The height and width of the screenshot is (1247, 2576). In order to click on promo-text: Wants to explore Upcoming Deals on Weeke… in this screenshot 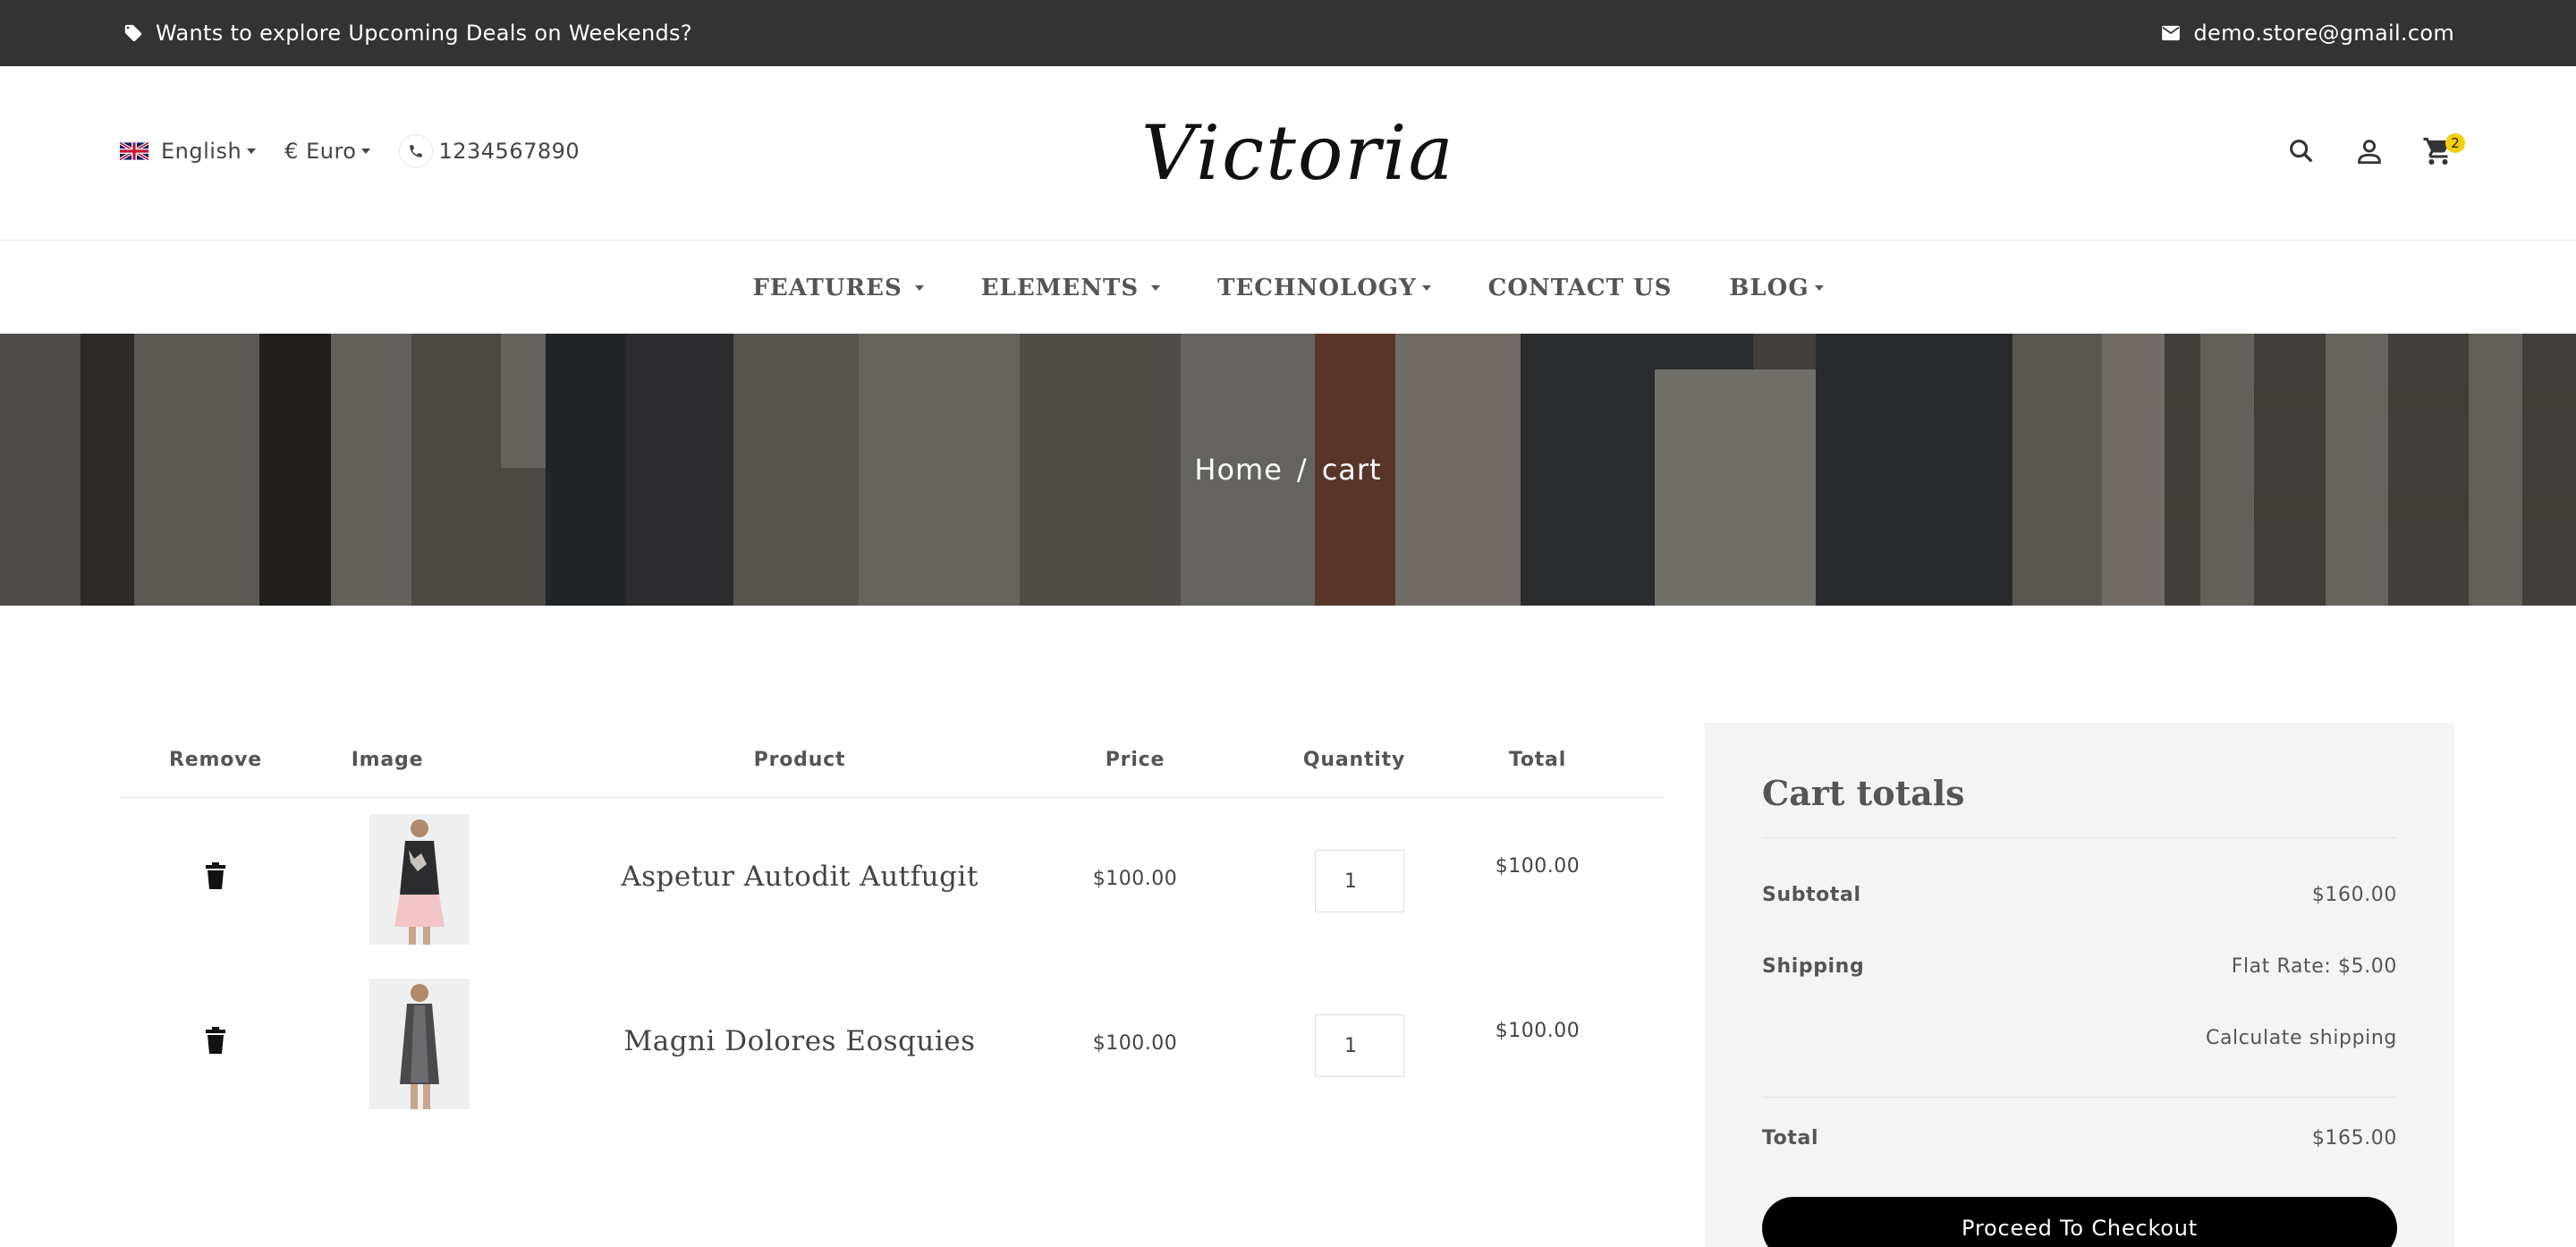, I will do `click(424, 33)`.